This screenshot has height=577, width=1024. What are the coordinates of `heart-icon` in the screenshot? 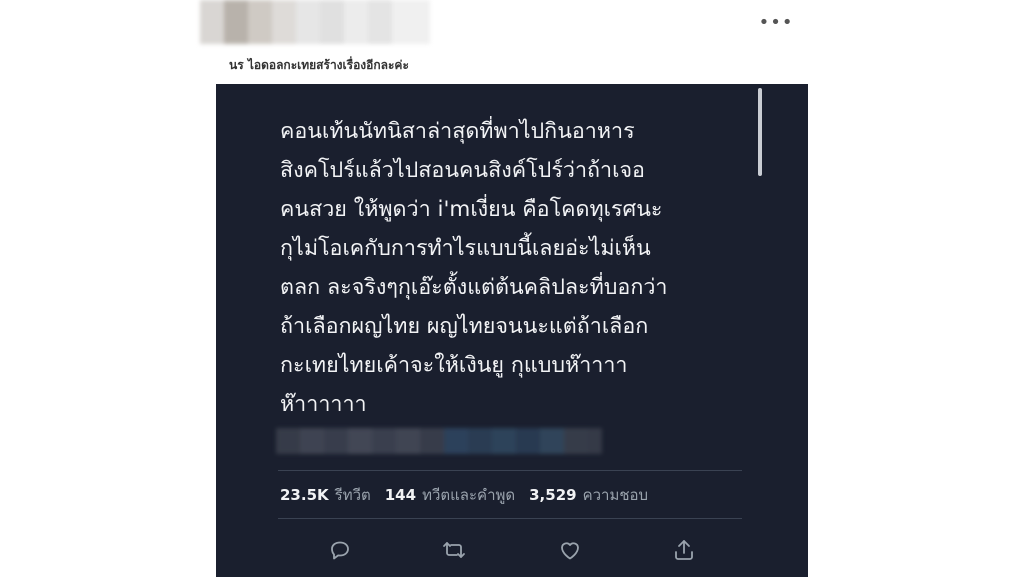 It's located at (570, 551).